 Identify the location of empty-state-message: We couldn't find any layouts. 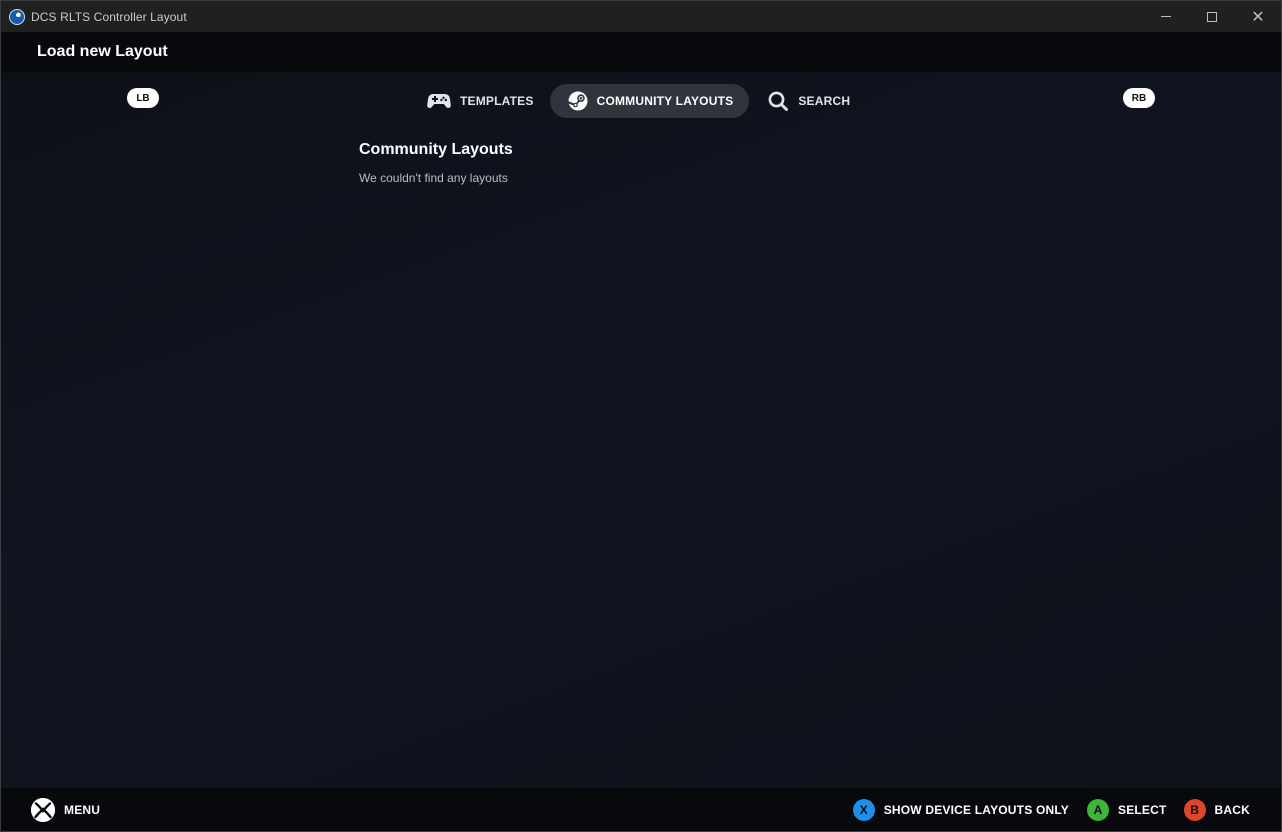
(433, 178).